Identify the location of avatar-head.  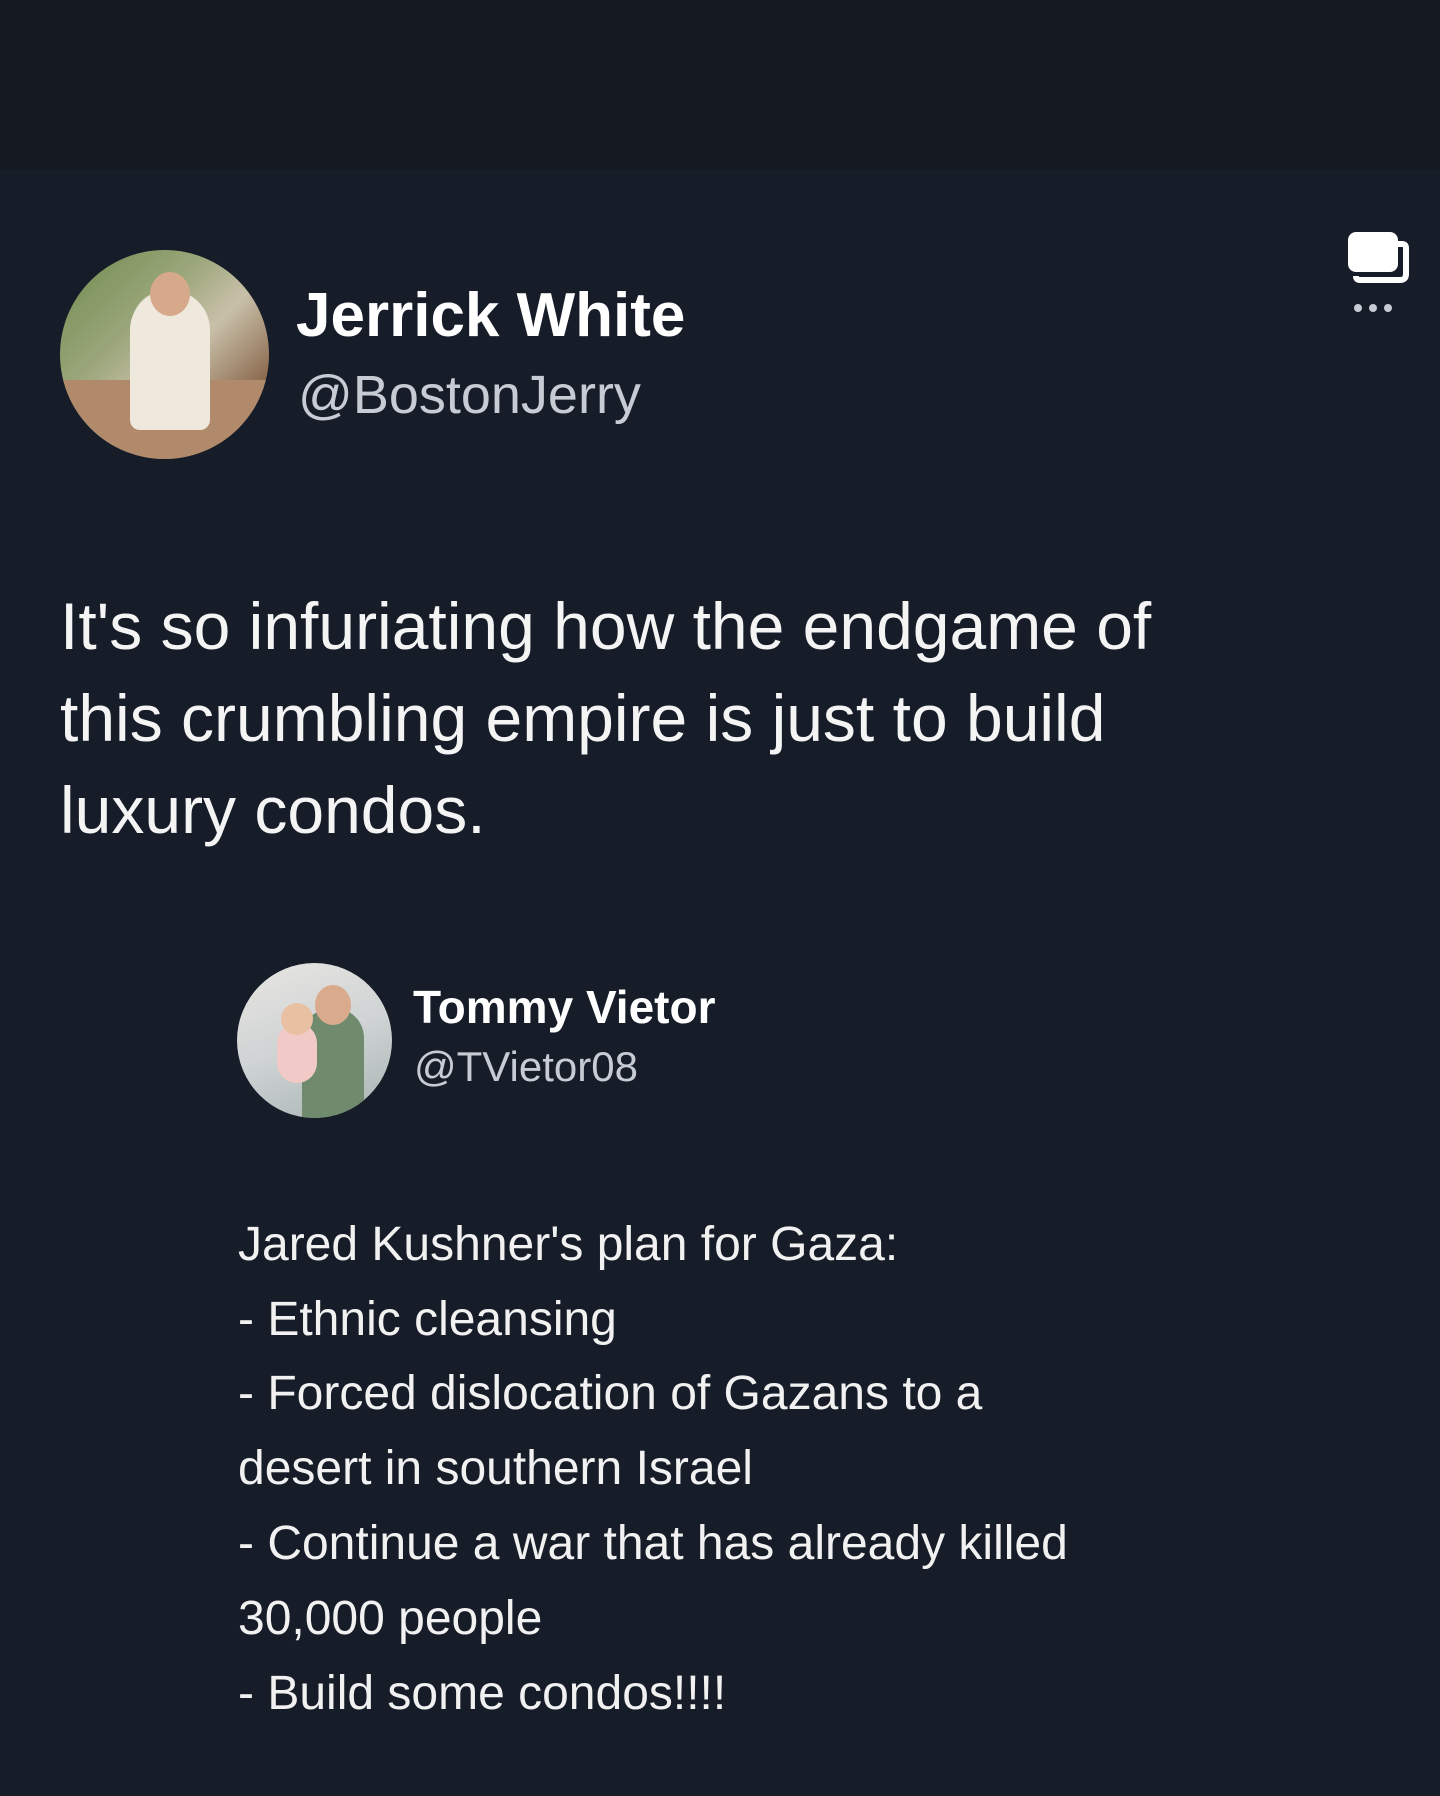
(170, 294).